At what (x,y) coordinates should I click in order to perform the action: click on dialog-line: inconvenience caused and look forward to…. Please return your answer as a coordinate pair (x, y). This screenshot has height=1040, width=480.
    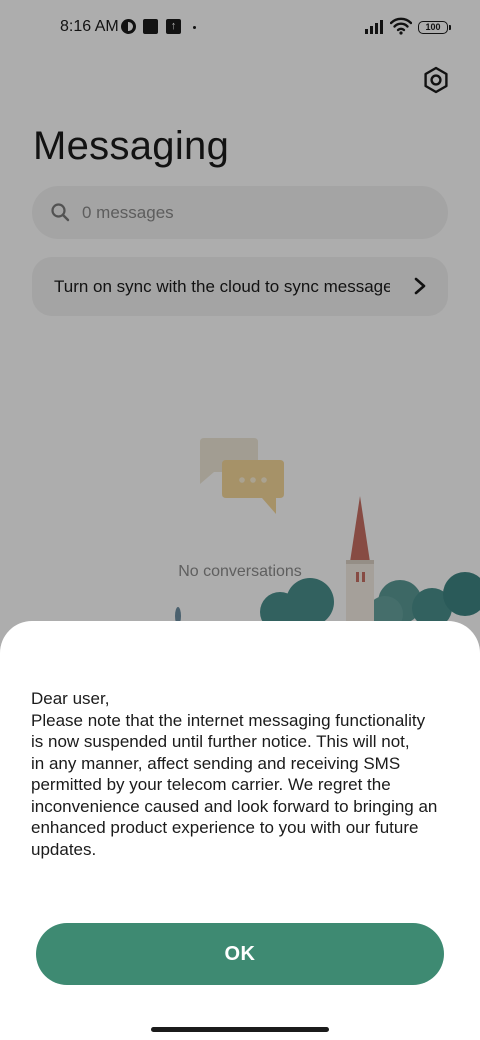
    Looking at the image, I should click on (234, 806).